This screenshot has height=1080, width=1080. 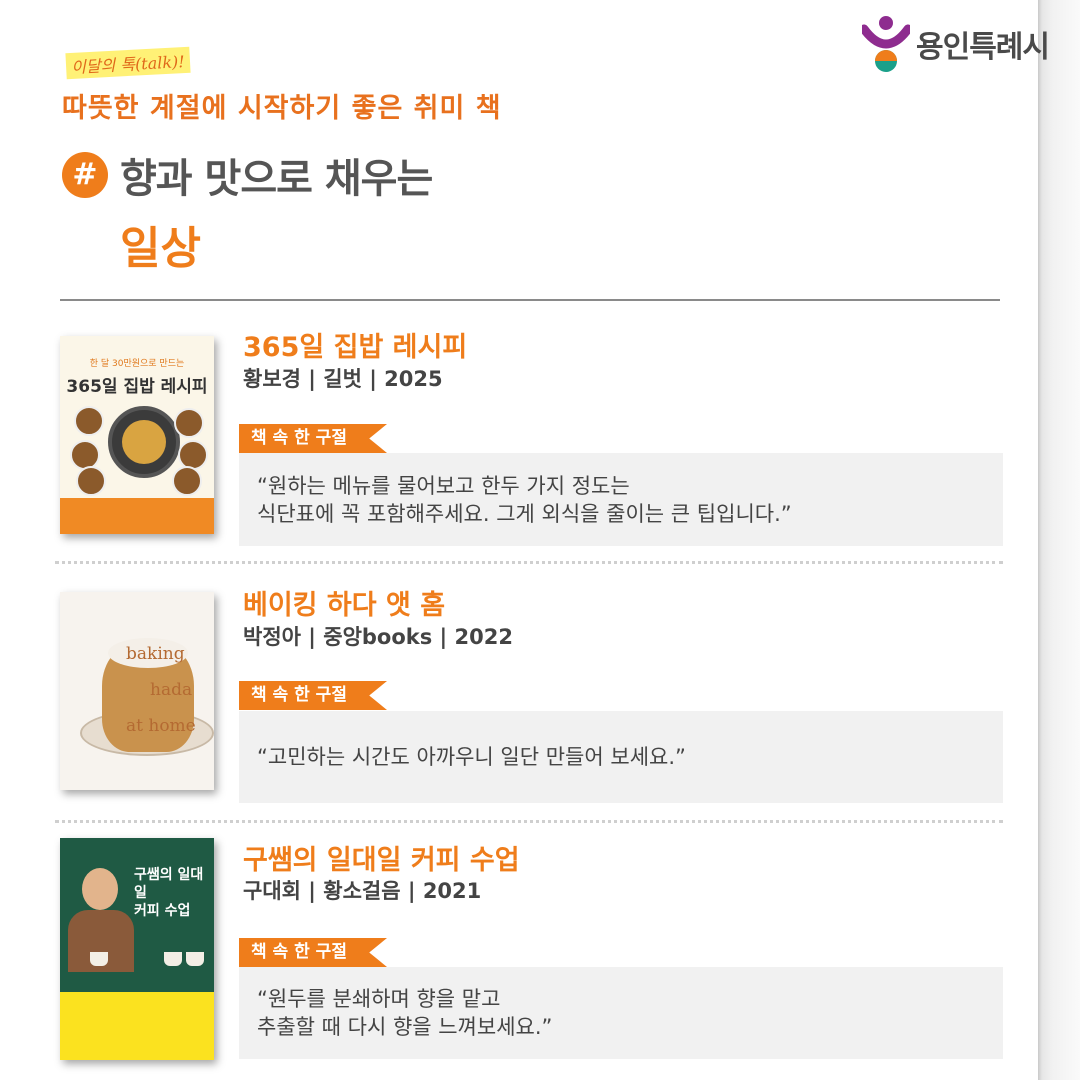 What do you see at coordinates (128, 63) in the screenshot?
I see `kicker: 이달의 톡(talk)!` at bounding box center [128, 63].